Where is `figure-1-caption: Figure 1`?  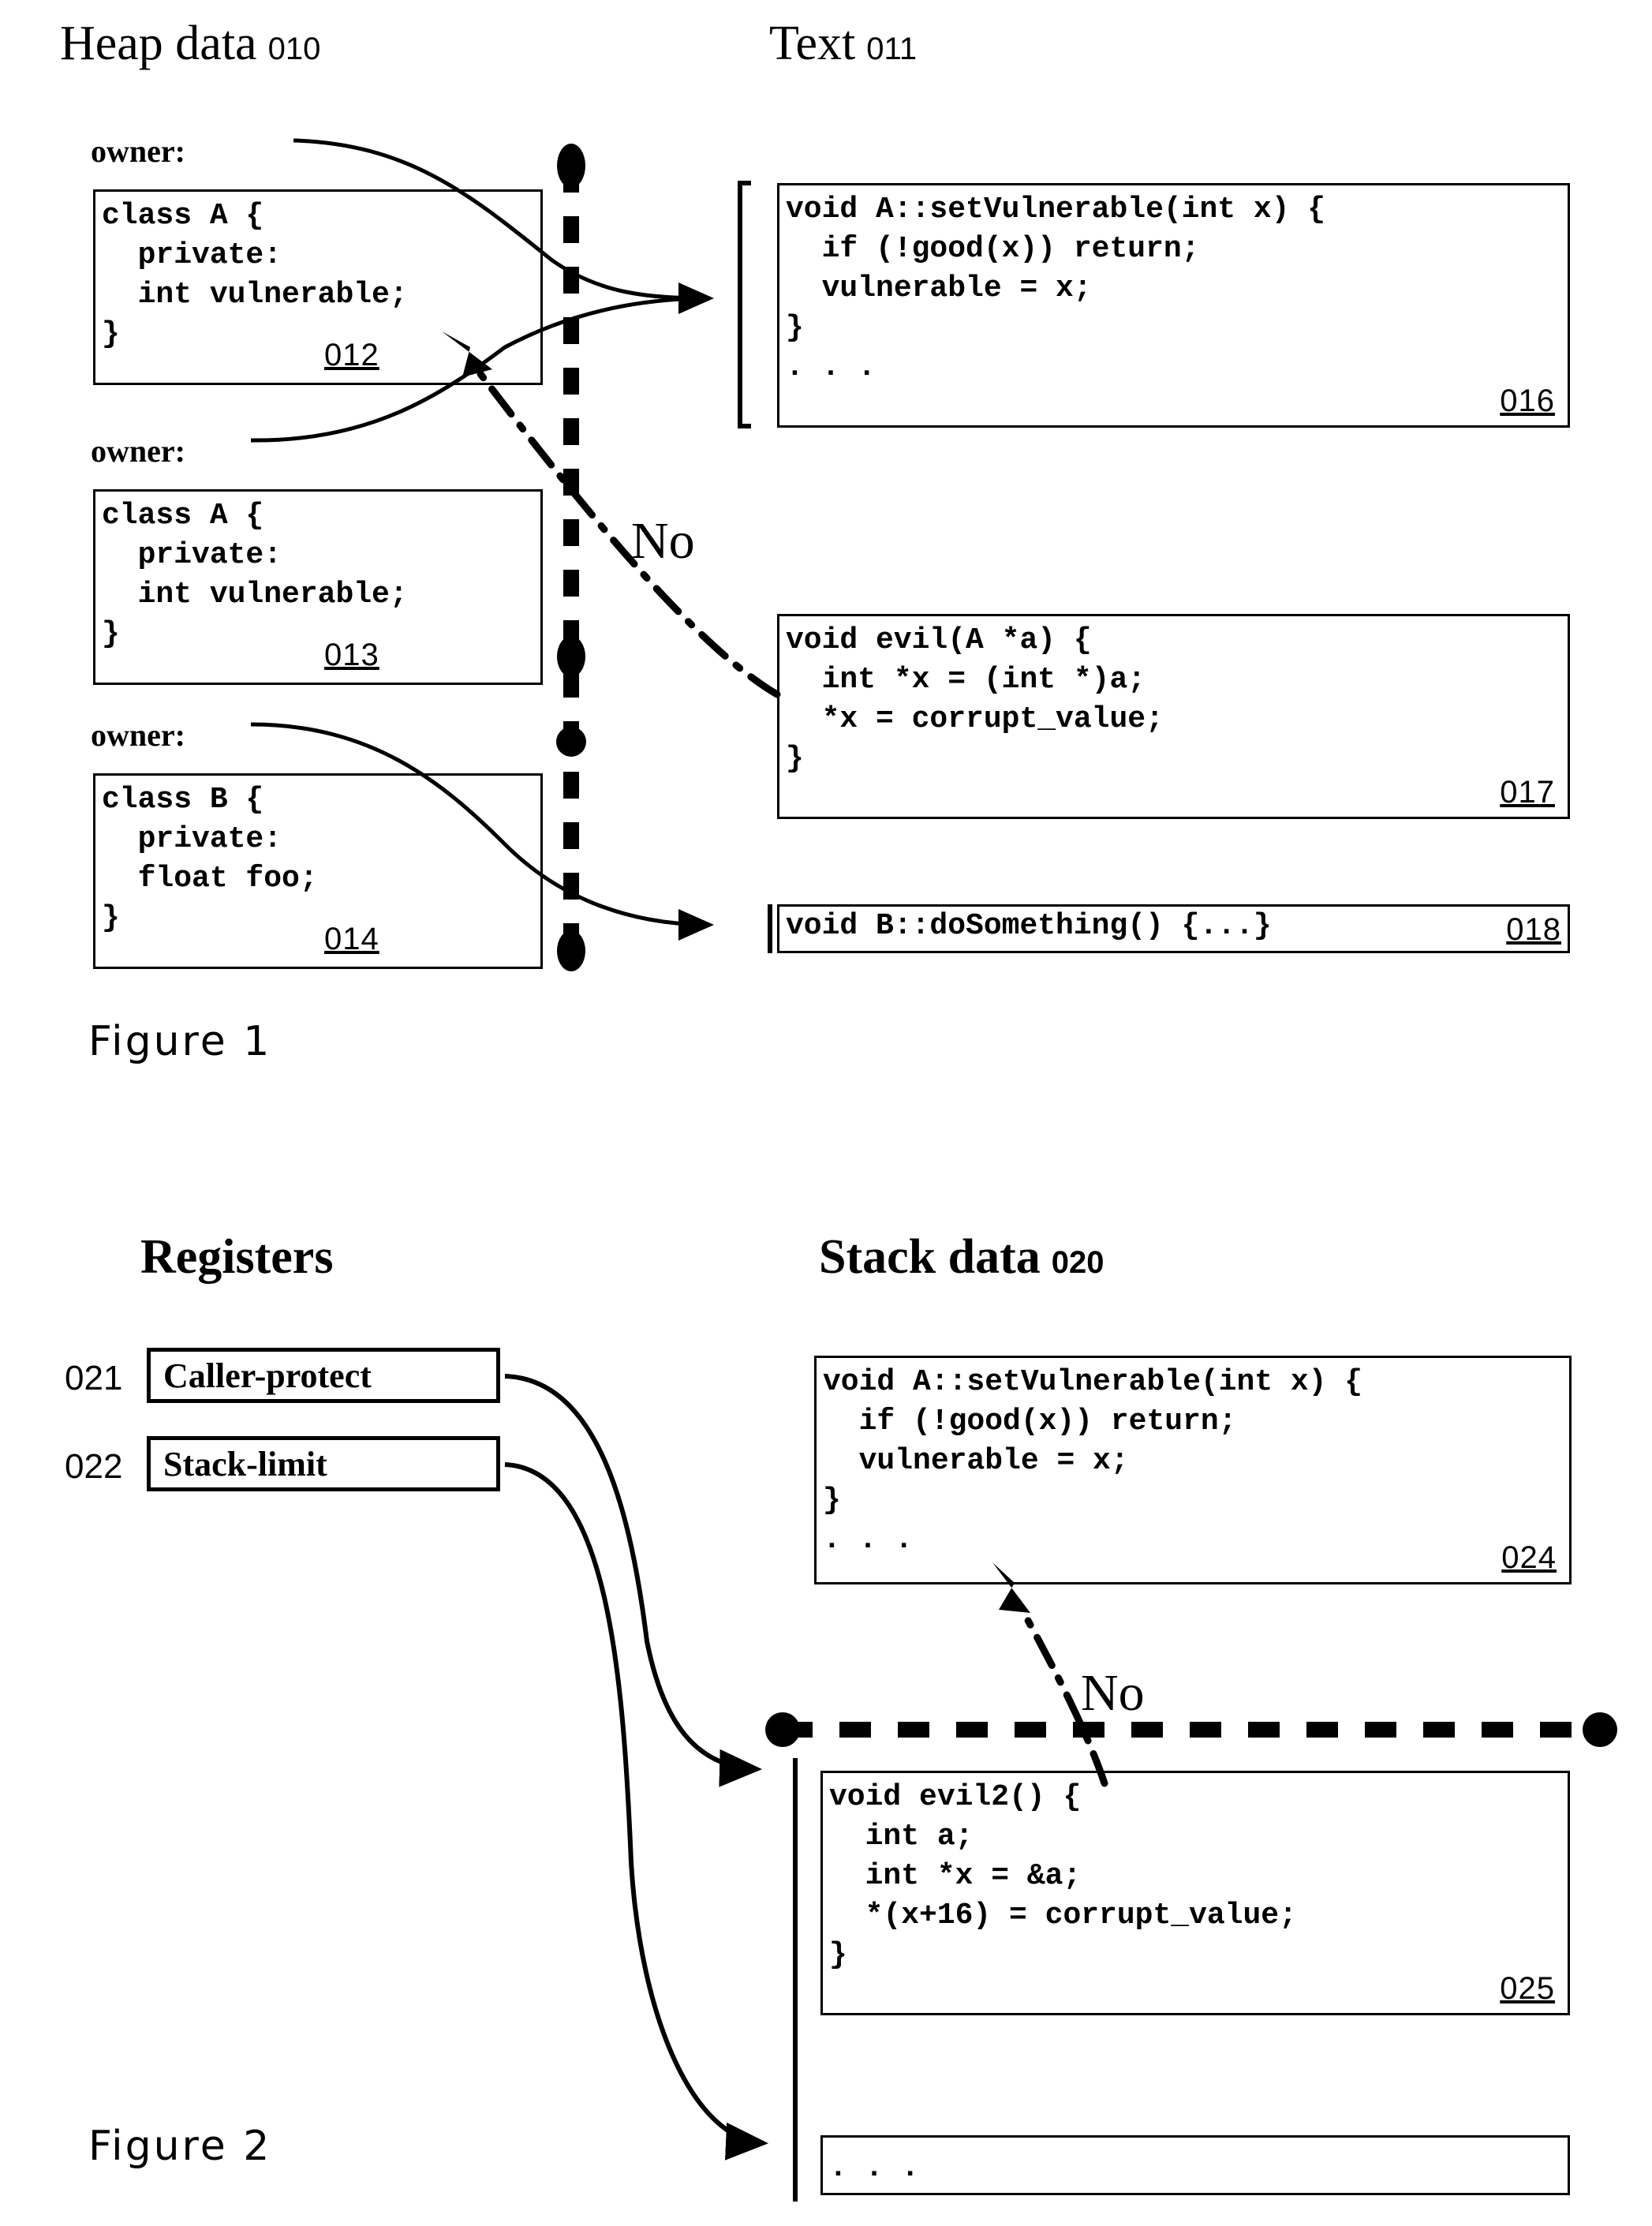 figure-1-caption: Figure 1 is located at coordinates (180, 1041).